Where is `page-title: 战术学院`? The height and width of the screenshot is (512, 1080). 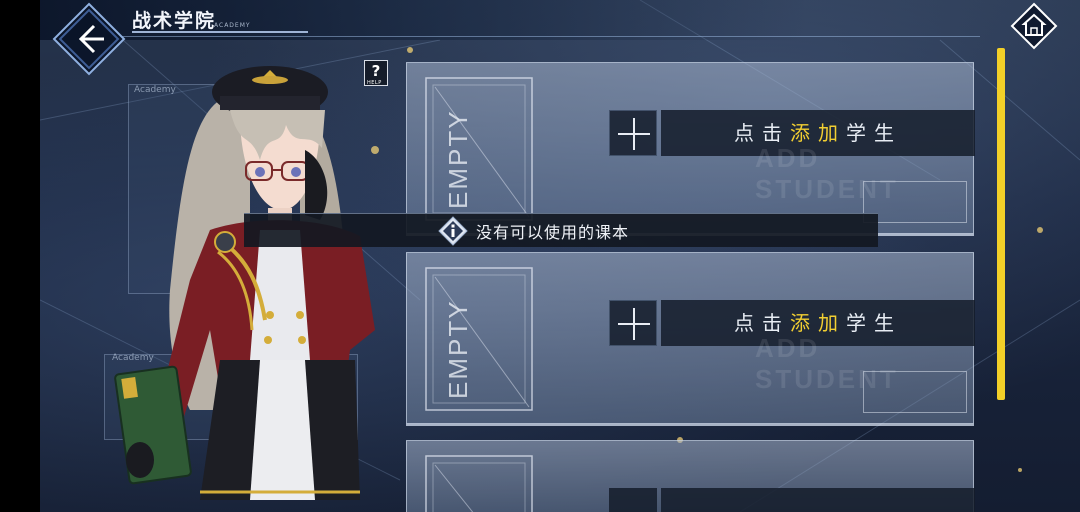
page-title: 战术学院 is located at coordinates (174, 21).